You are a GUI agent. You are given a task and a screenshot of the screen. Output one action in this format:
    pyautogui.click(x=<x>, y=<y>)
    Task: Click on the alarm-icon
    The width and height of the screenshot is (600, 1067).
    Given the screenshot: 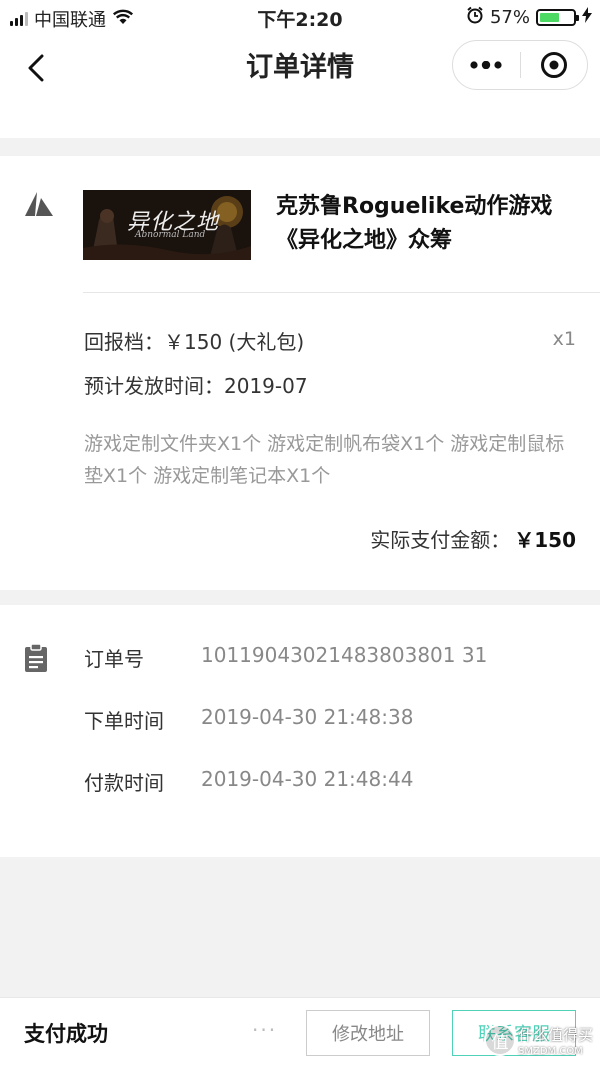 What is the action you would take?
    pyautogui.click(x=475, y=17)
    